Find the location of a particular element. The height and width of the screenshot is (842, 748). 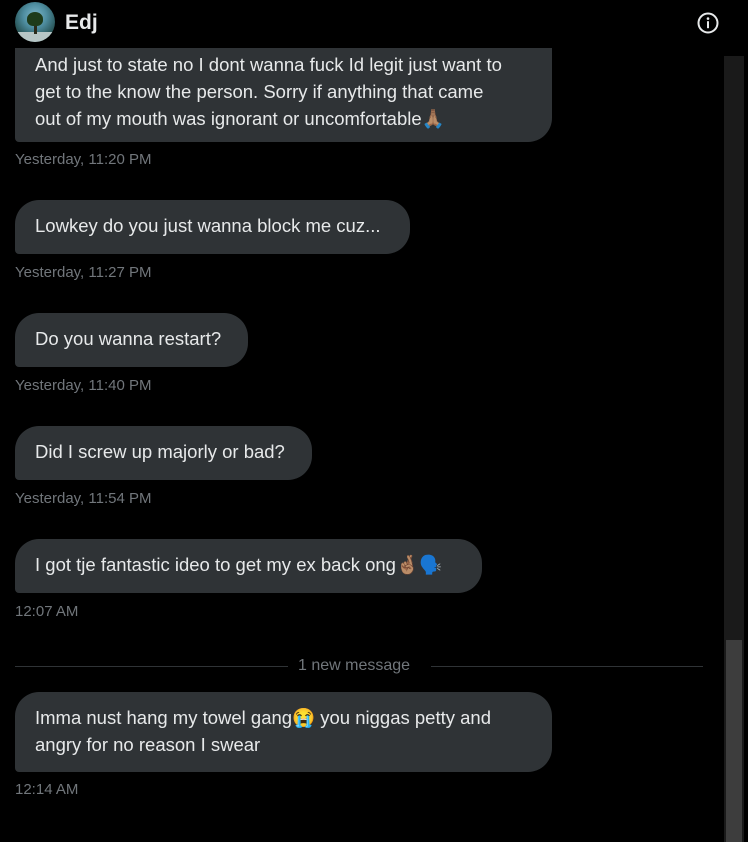

message-timestamp: Yesterday, 11:54 PM is located at coordinates (83, 498).